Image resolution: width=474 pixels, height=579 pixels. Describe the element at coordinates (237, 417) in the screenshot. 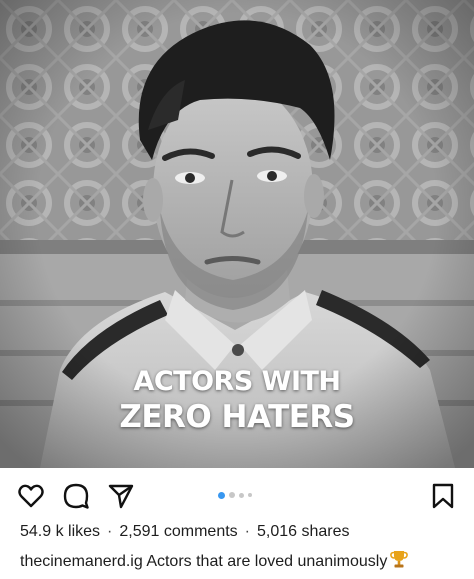

I see `headline-line-2: ZERO HATERS` at that location.